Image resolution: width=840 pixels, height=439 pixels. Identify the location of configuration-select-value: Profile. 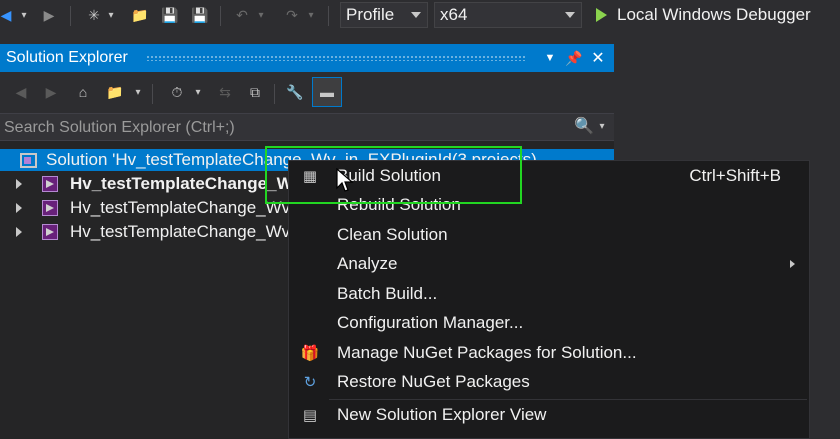
(370, 14).